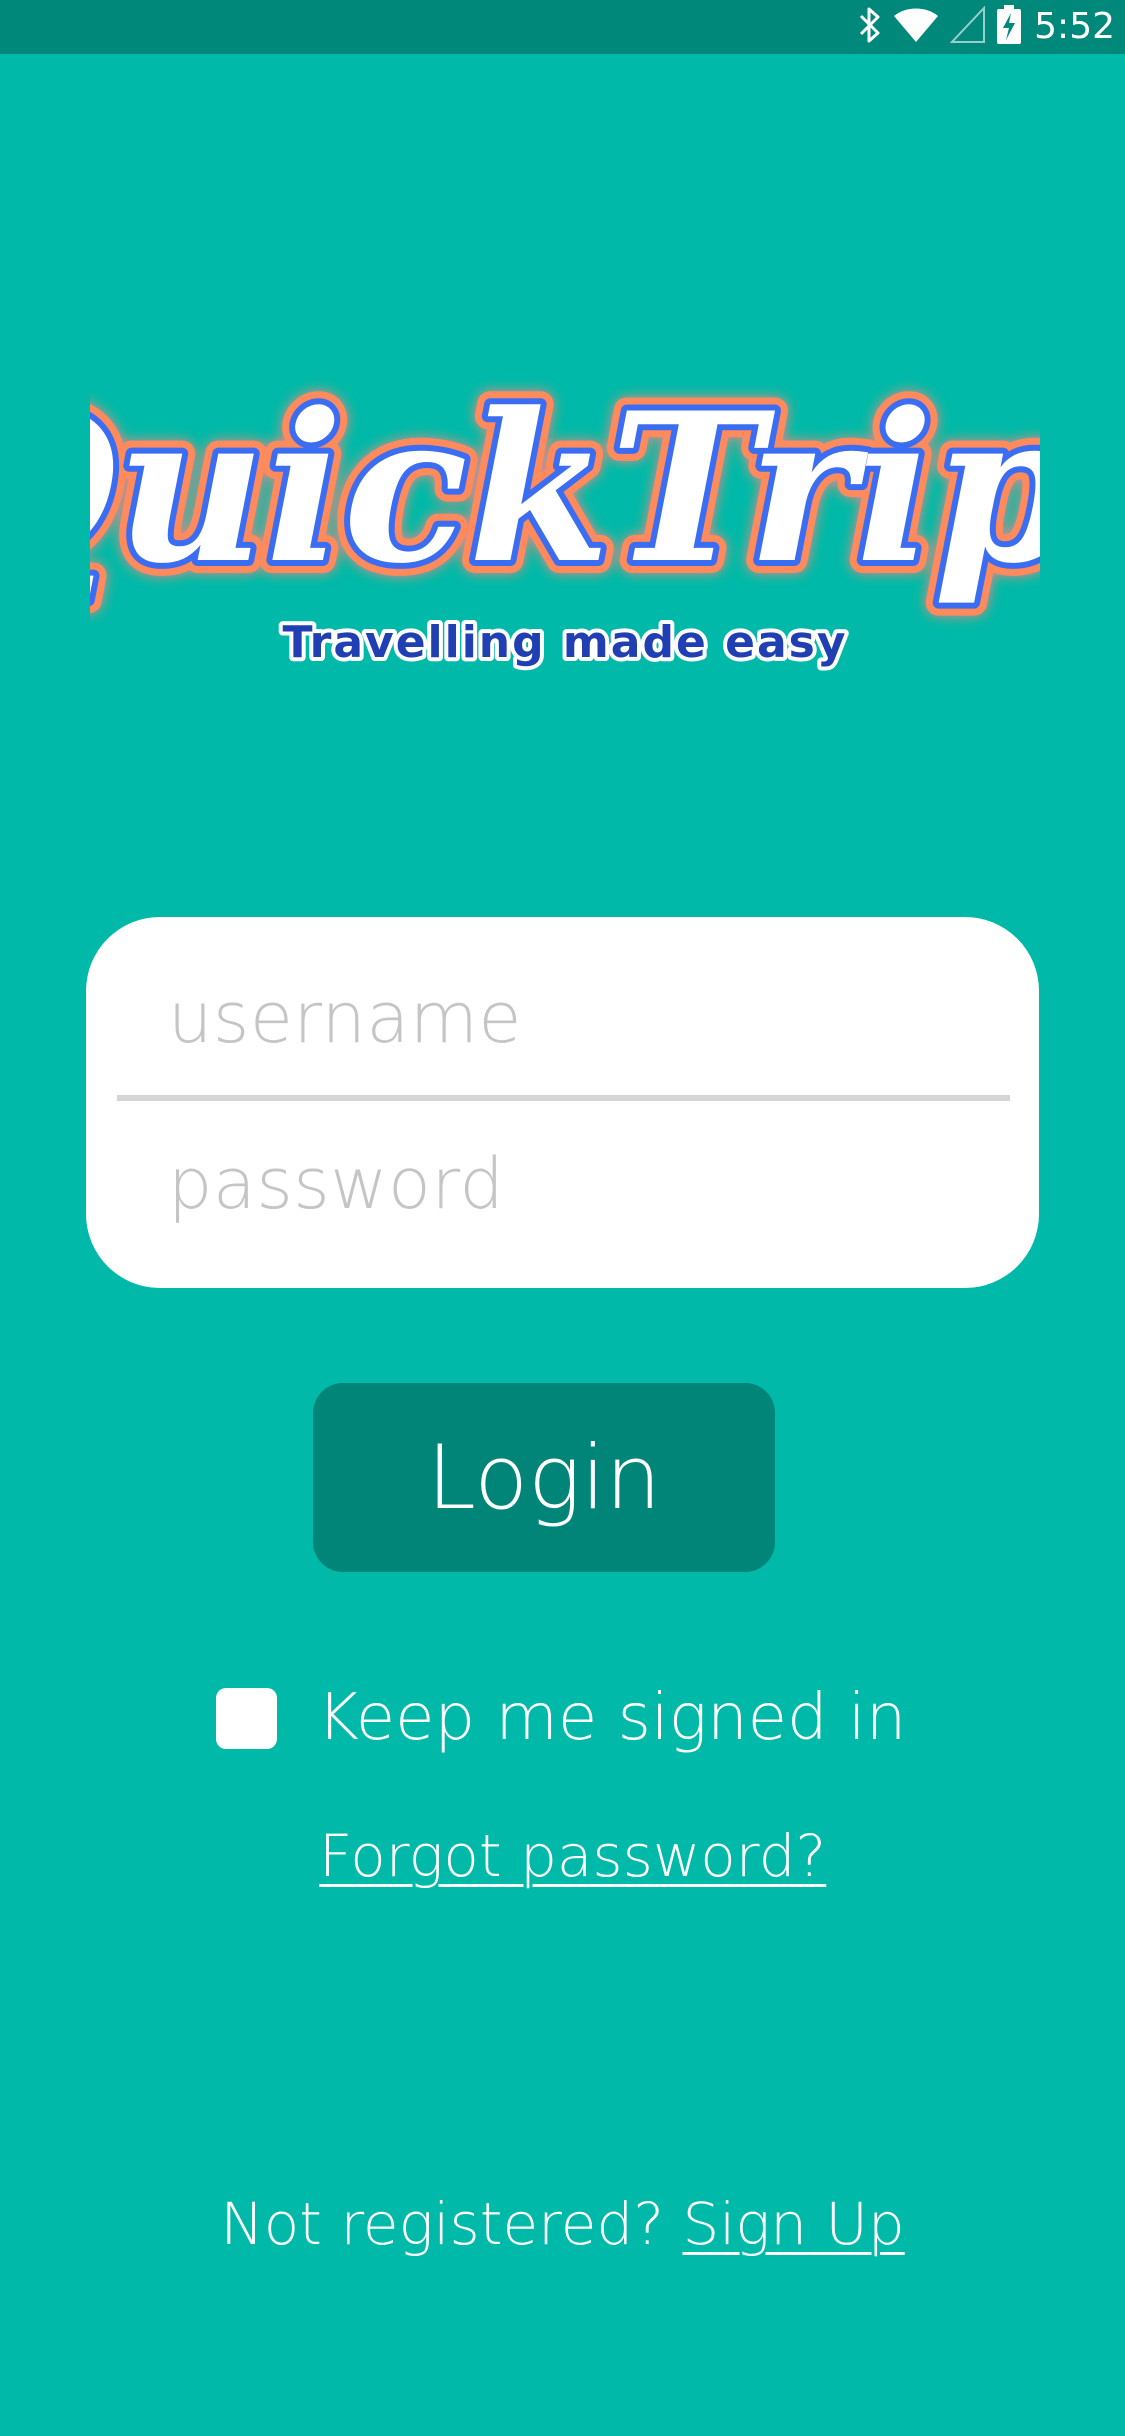 The image size is (1125, 2436). Describe the element at coordinates (611, 1718) in the screenshot. I see `keep-signed-in-label: Keep me signed in` at that location.